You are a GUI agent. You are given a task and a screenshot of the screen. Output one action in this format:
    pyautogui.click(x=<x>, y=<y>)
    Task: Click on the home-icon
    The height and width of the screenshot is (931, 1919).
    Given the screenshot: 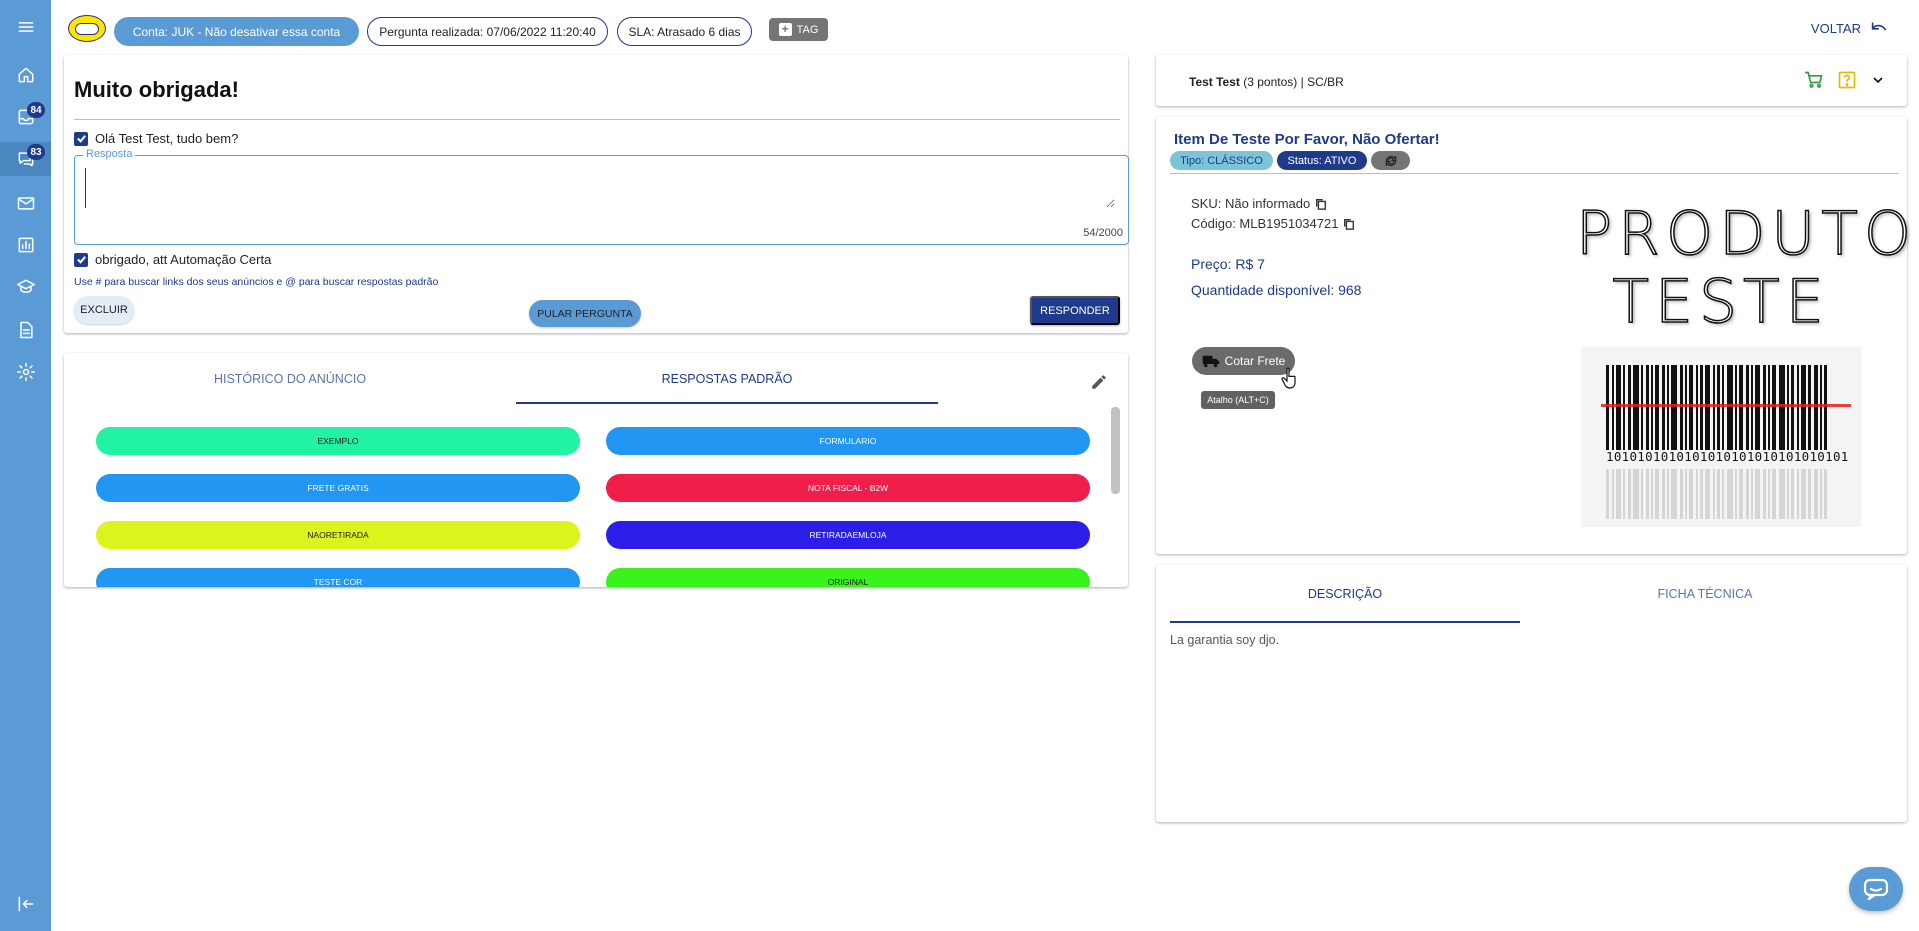 What is the action you would take?
    pyautogui.click(x=25, y=75)
    